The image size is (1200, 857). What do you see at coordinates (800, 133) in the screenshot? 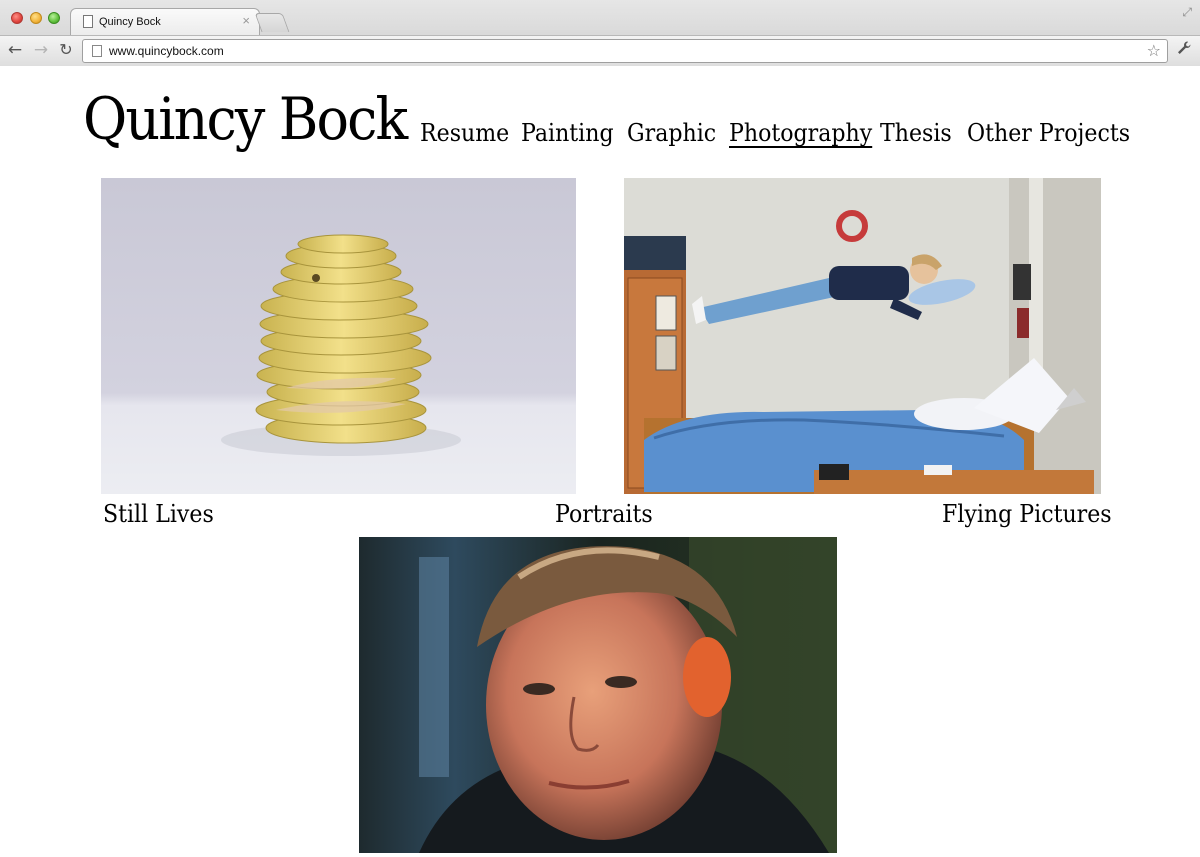
I see `nav-photography: Photography` at bounding box center [800, 133].